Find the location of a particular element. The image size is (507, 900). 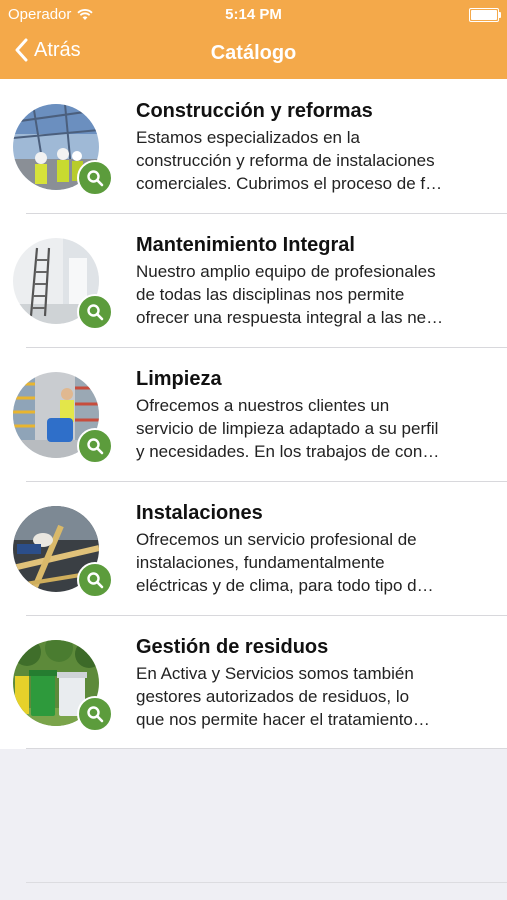

status-bar: Operador 5:14 PM is located at coordinates (253, 14).